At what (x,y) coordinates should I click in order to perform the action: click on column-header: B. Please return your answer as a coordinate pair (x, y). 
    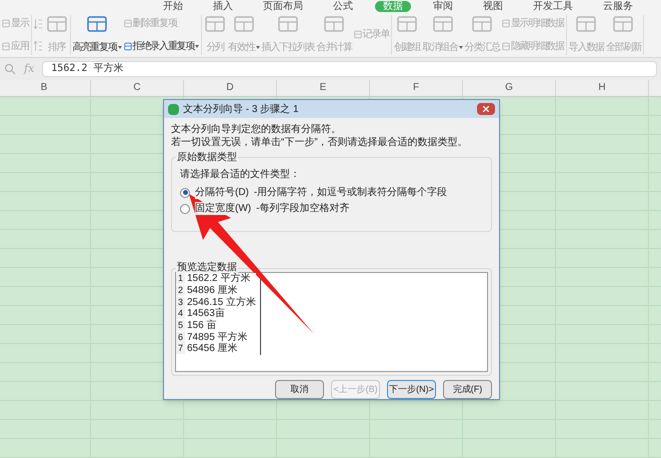
    Looking at the image, I should click on (45, 88).